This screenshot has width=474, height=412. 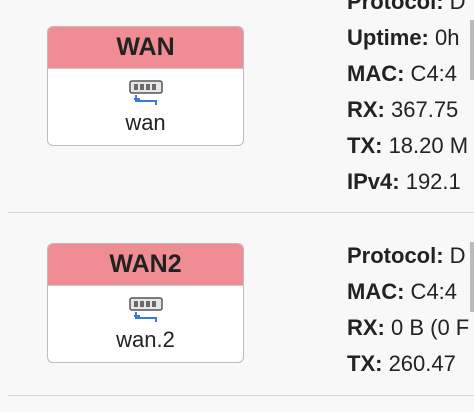 I want to click on detail-uptime: Uptime: 0h, so click(x=403, y=37).